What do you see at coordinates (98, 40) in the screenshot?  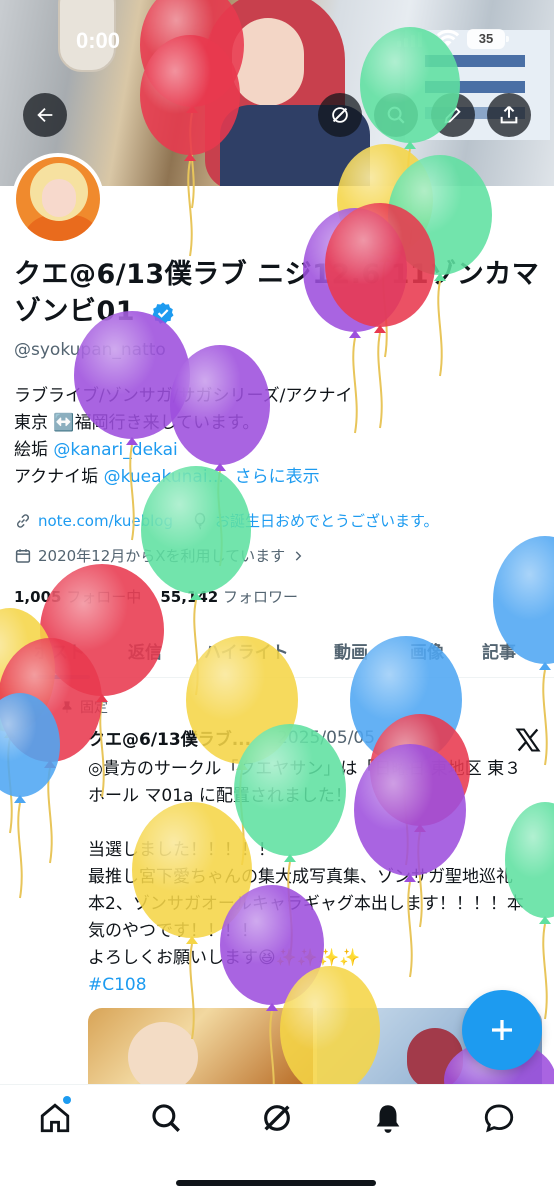 I see `status-time: 0:00` at bounding box center [98, 40].